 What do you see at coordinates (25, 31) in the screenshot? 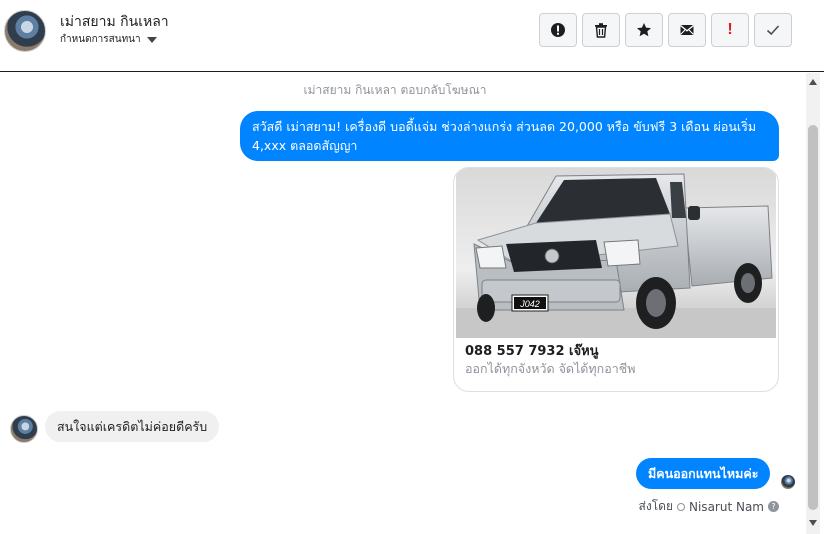
I see `contact-avatar` at bounding box center [25, 31].